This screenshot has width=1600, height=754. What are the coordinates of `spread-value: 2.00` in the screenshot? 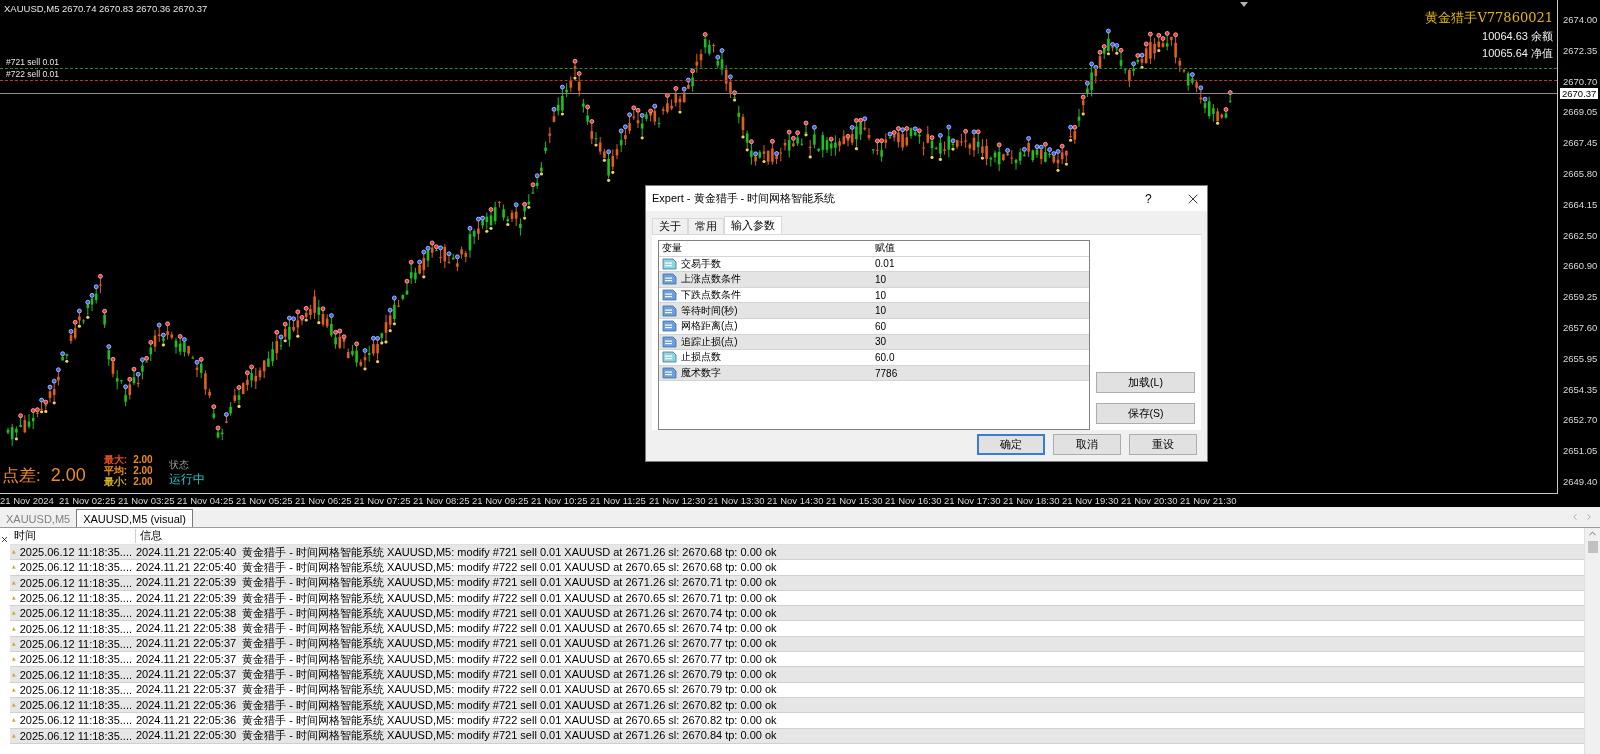 It's located at (68, 475).